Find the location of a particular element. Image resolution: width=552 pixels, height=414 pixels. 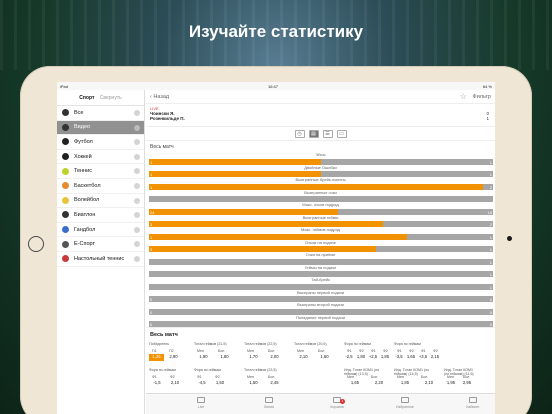

sidebar-item-3: Хоккей is located at coordinates (100, 157).